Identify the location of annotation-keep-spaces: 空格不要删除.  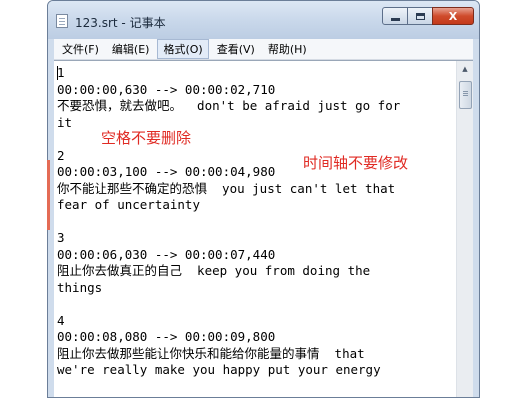
(146, 138).